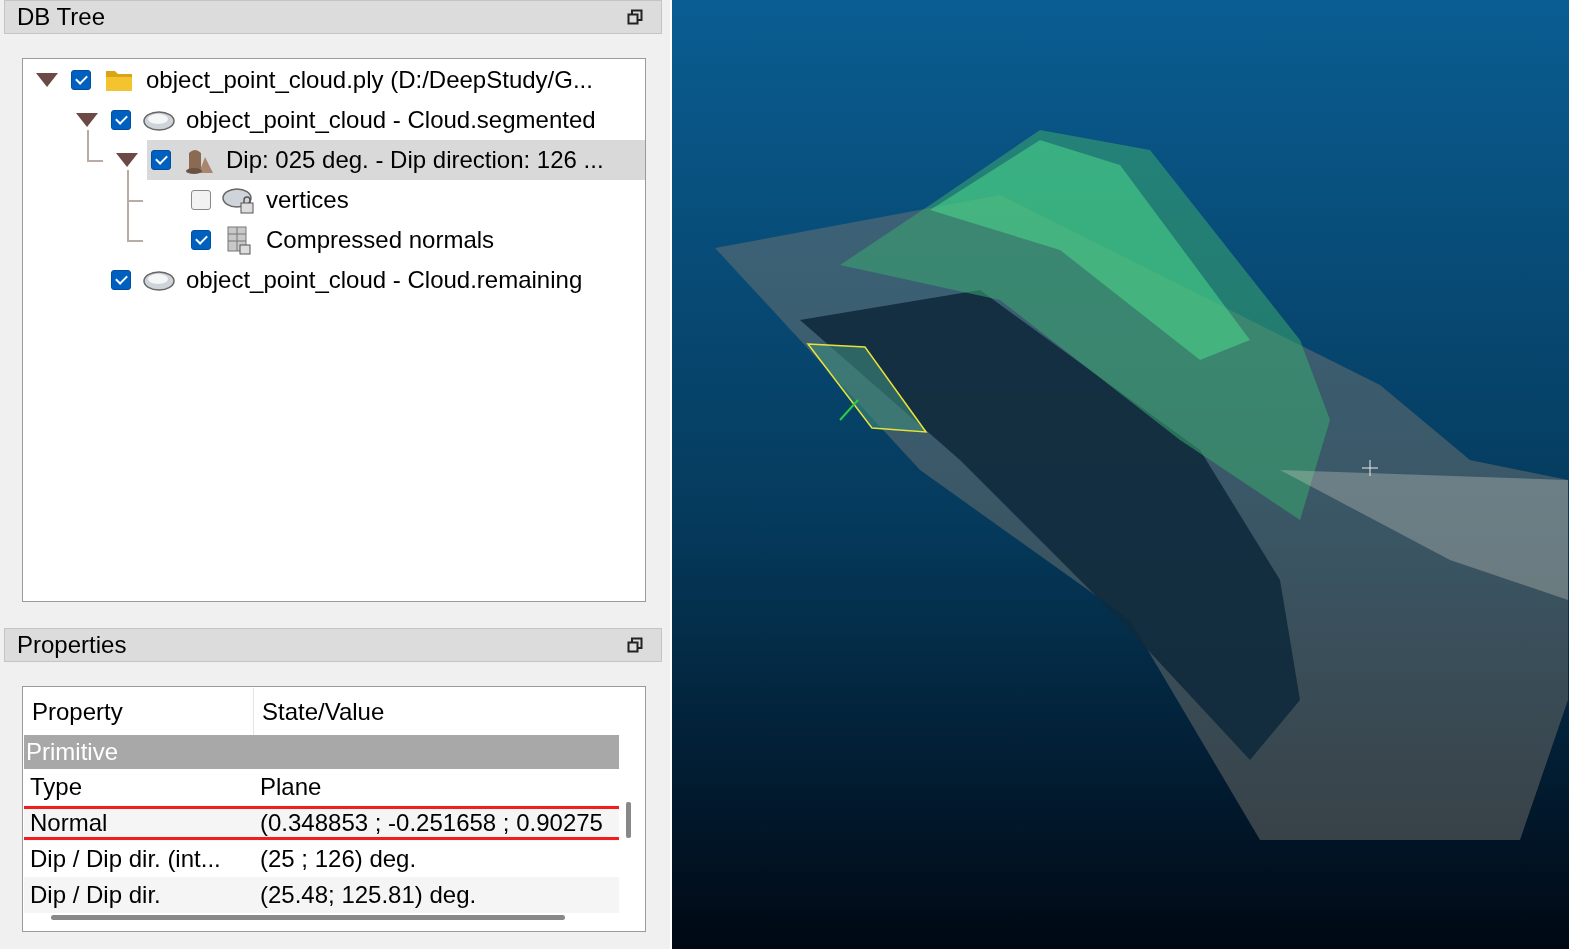 The width and height of the screenshot is (1569, 949). Describe the element at coordinates (239, 200) in the screenshot. I see `locked-cloud-icon` at that location.